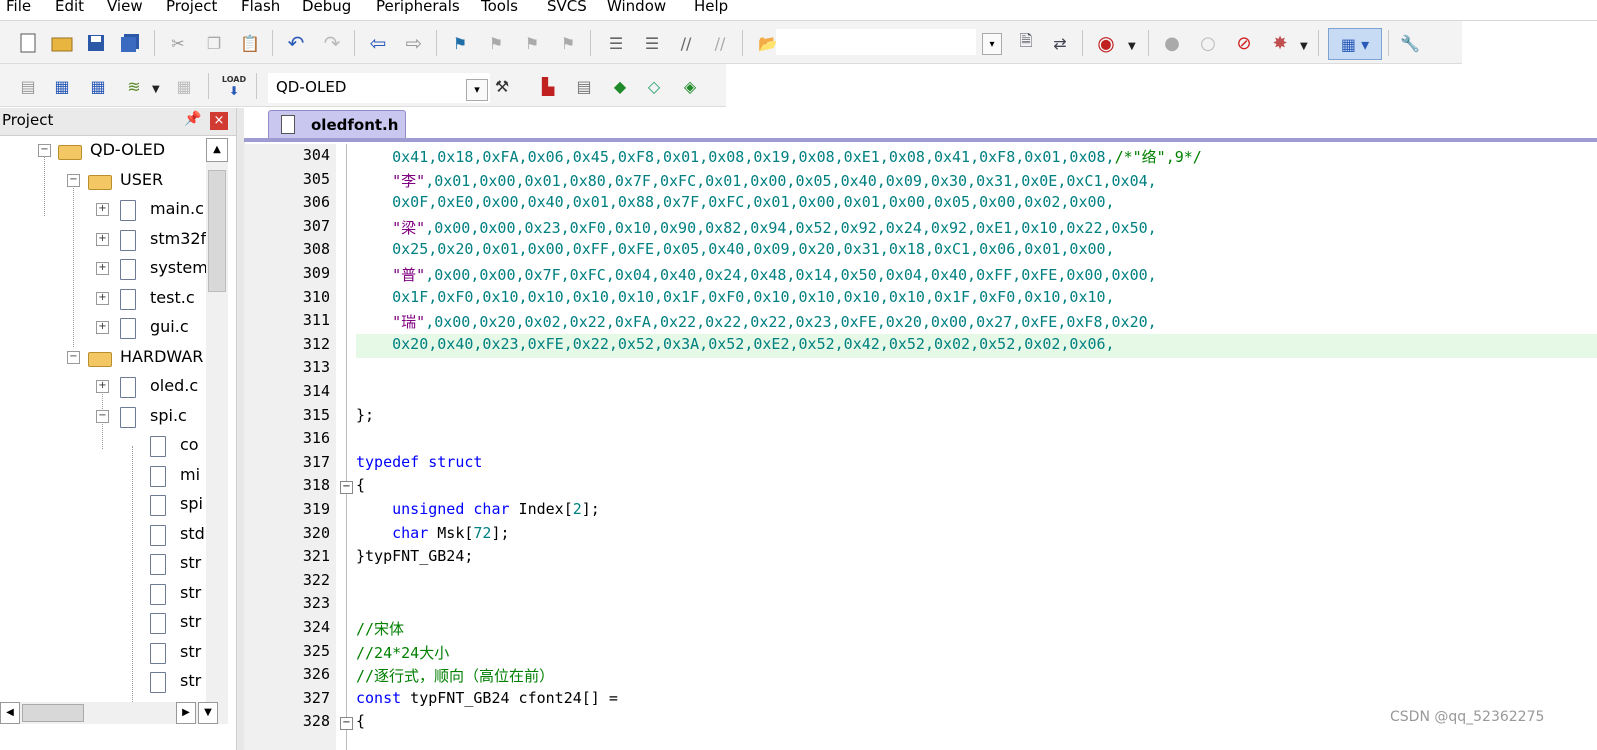 The width and height of the screenshot is (1597, 750). I want to click on tree-item-include: co, so click(103, 445).